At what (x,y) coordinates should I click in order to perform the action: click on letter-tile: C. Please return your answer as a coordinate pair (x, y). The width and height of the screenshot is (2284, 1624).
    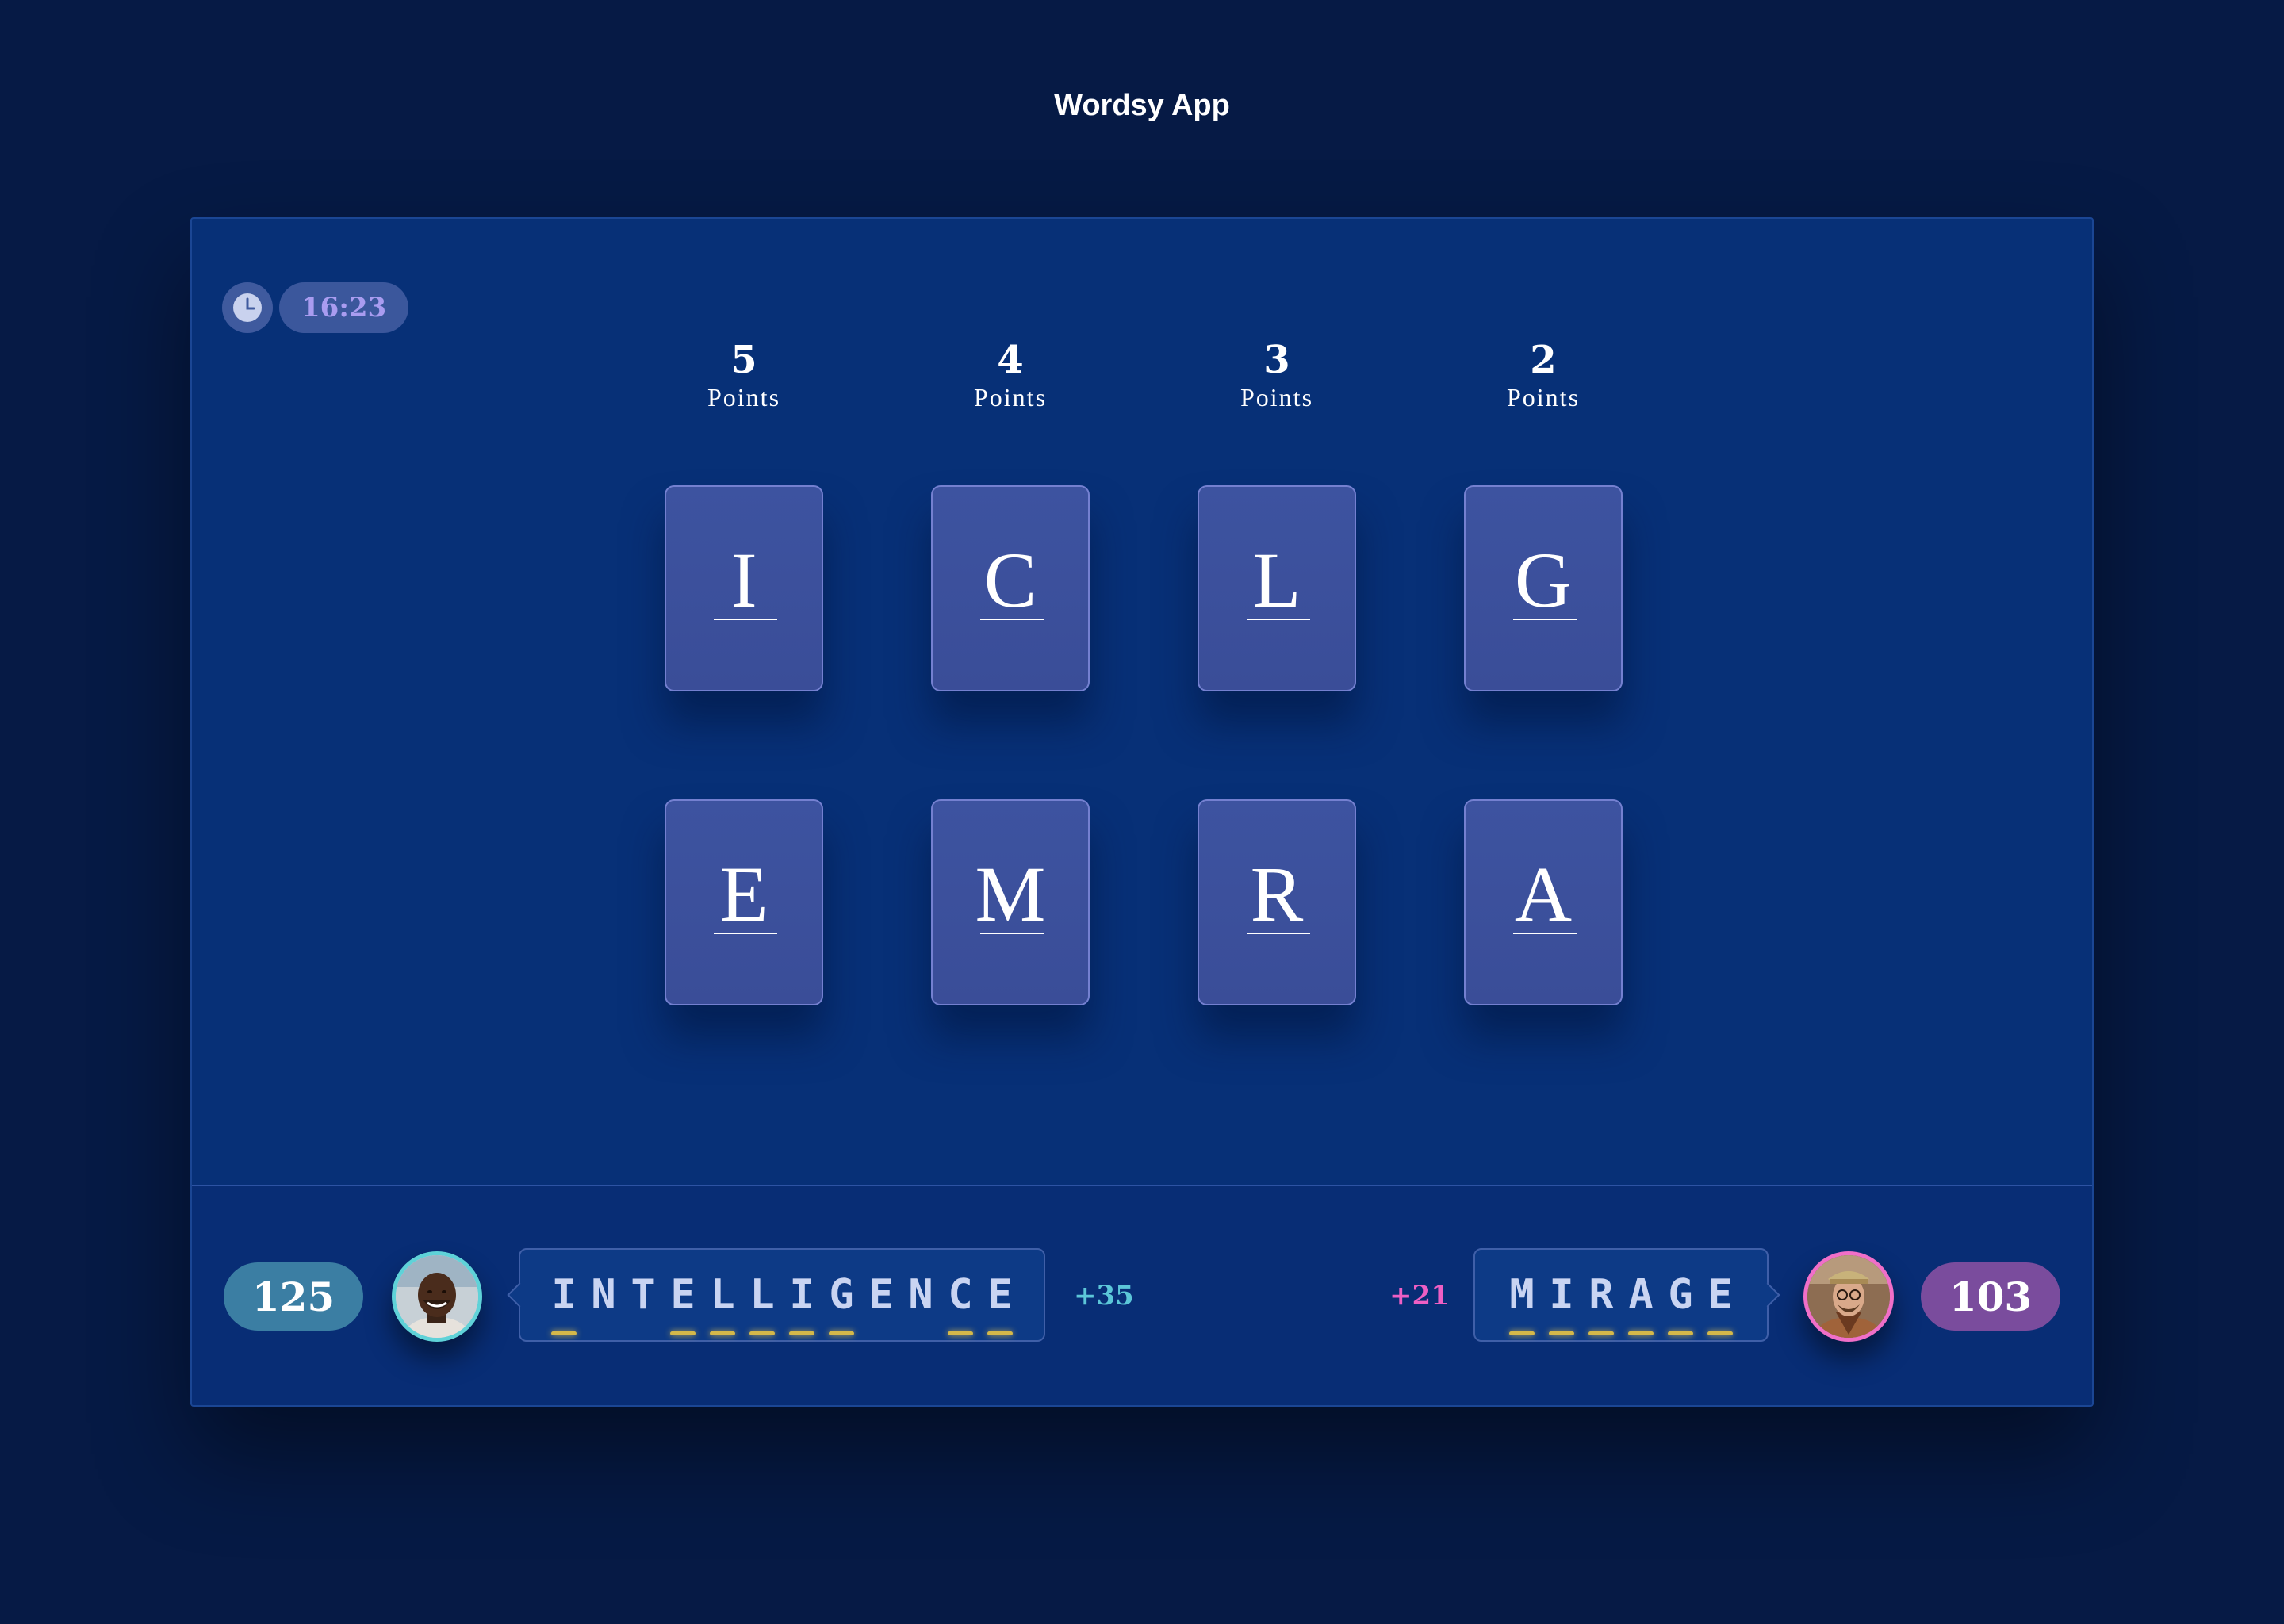
    Looking at the image, I should click on (1010, 588).